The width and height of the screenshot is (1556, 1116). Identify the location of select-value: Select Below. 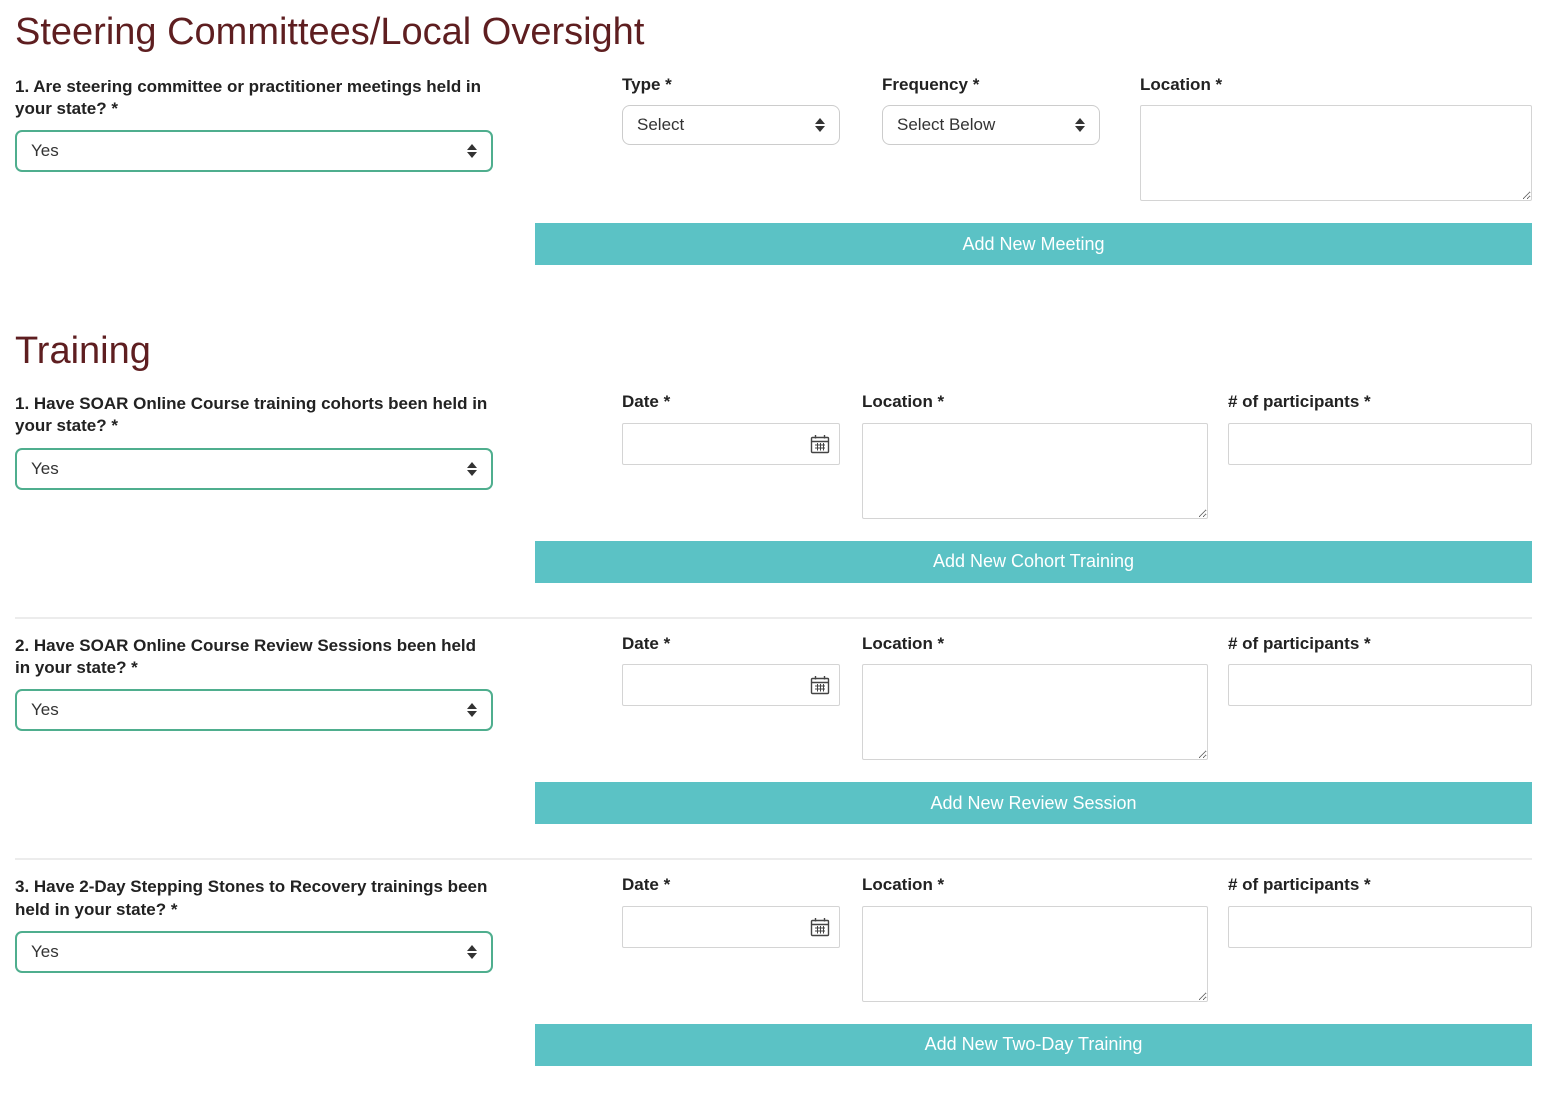
(946, 125).